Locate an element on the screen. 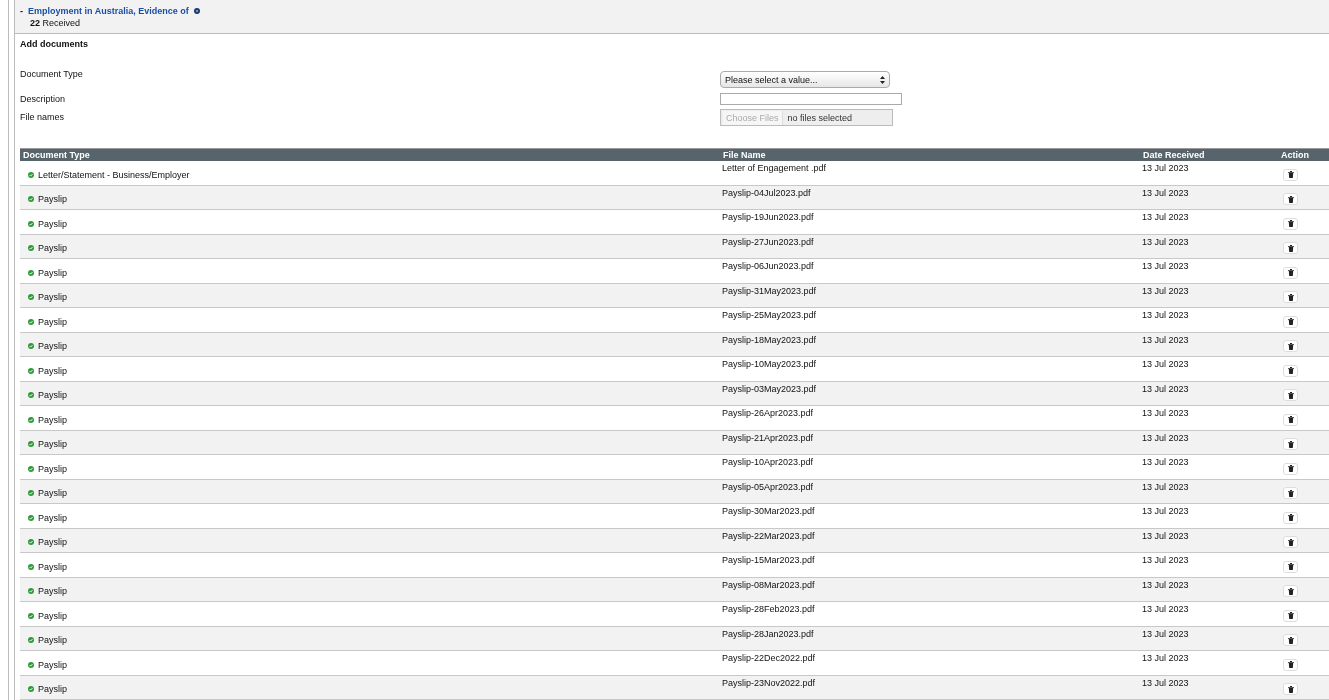  file-input: Choose Files no files selected is located at coordinates (806, 117).